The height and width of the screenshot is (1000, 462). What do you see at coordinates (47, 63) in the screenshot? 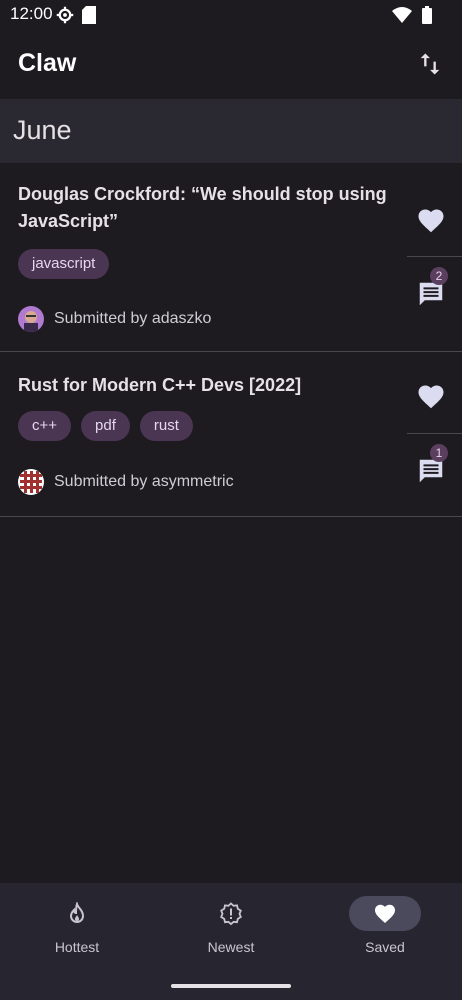
I see `app-title: Claw` at bounding box center [47, 63].